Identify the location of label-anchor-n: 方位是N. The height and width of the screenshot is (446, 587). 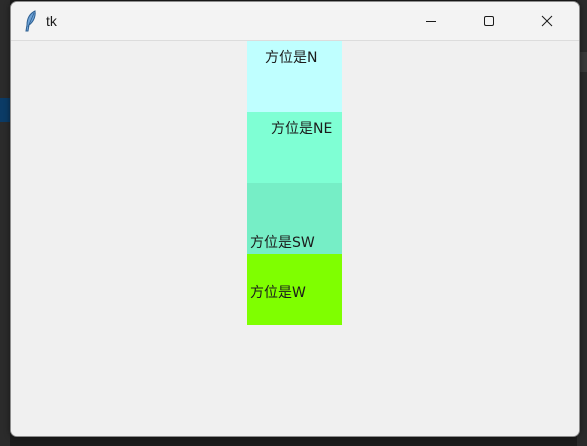
(294, 76).